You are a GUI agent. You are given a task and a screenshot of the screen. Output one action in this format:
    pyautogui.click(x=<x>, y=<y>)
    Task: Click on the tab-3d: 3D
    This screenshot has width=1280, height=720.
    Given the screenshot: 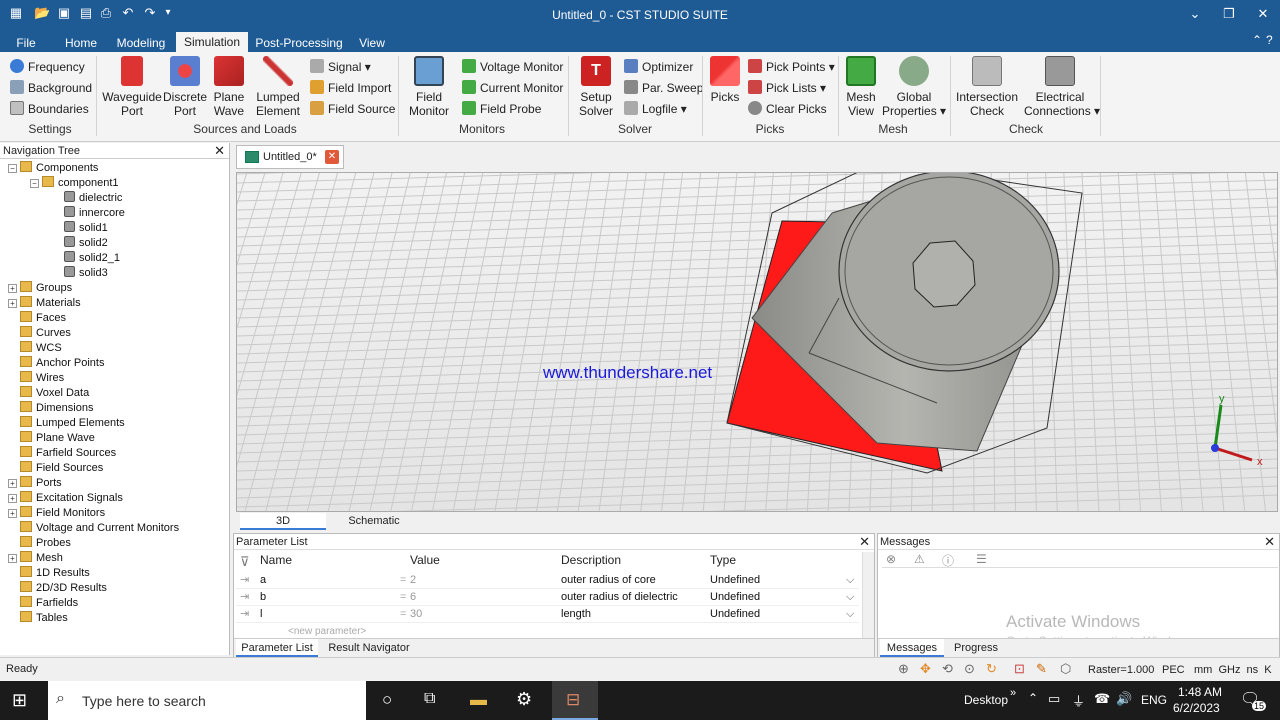 What is the action you would take?
    pyautogui.click(x=283, y=521)
    